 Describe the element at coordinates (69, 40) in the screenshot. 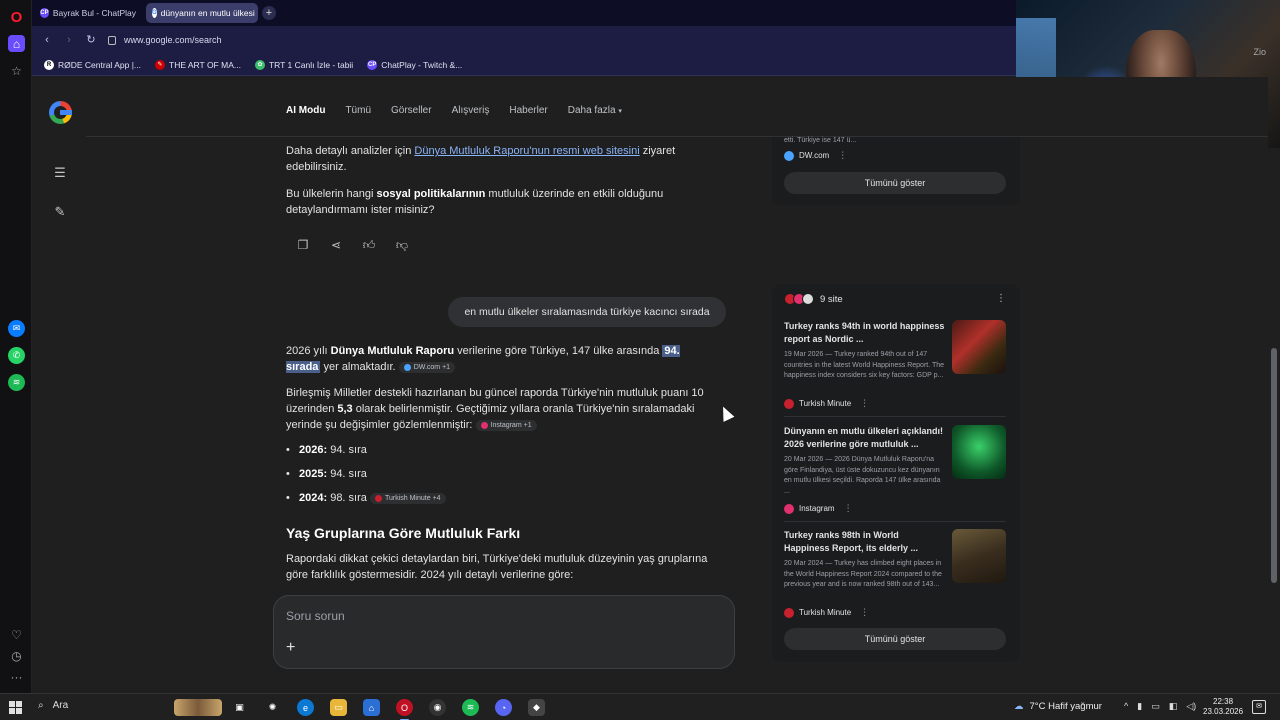

I see `forward-icon: ›` at that location.